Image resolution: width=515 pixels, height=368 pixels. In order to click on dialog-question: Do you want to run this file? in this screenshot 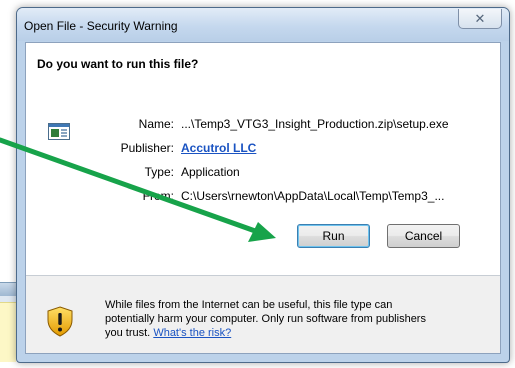, I will do `click(118, 64)`.